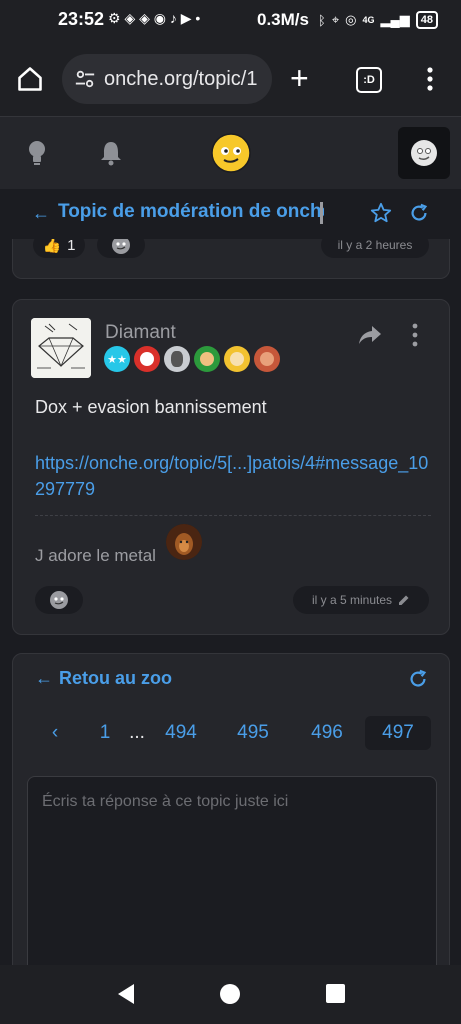 This screenshot has width=461, height=1024. I want to click on stars-badge-icon: ★★, so click(117, 359).